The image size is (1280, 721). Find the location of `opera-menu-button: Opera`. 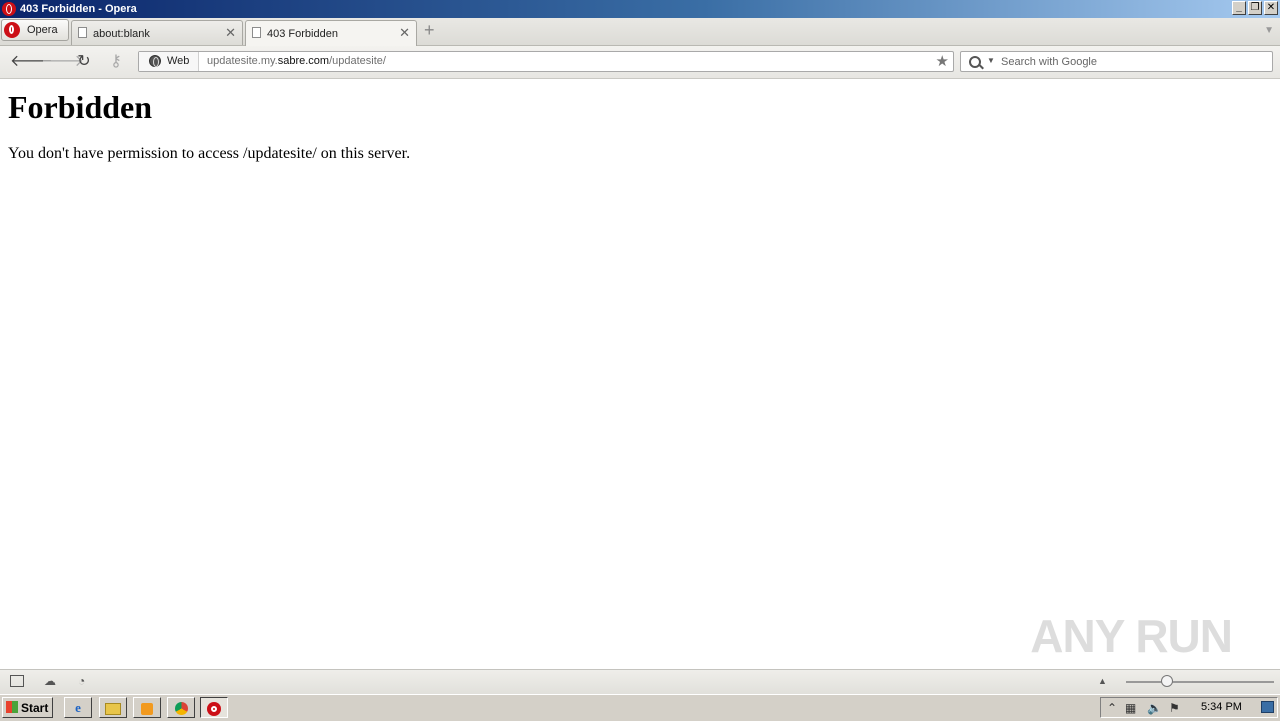

opera-menu-button: Opera is located at coordinates (35, 30).